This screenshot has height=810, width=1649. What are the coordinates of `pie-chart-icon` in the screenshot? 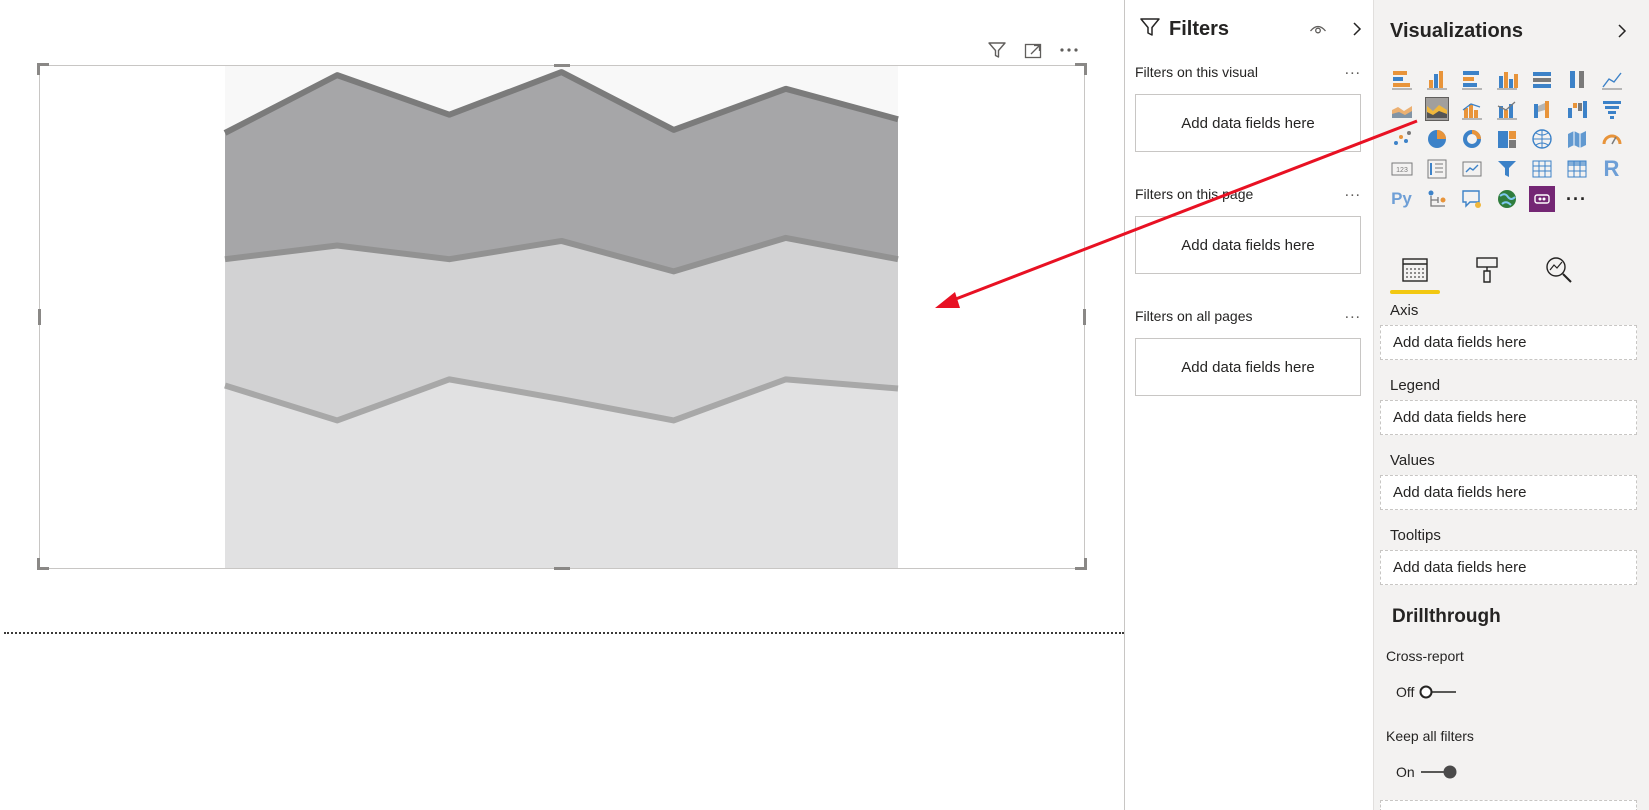 It's located at (1436, 139).